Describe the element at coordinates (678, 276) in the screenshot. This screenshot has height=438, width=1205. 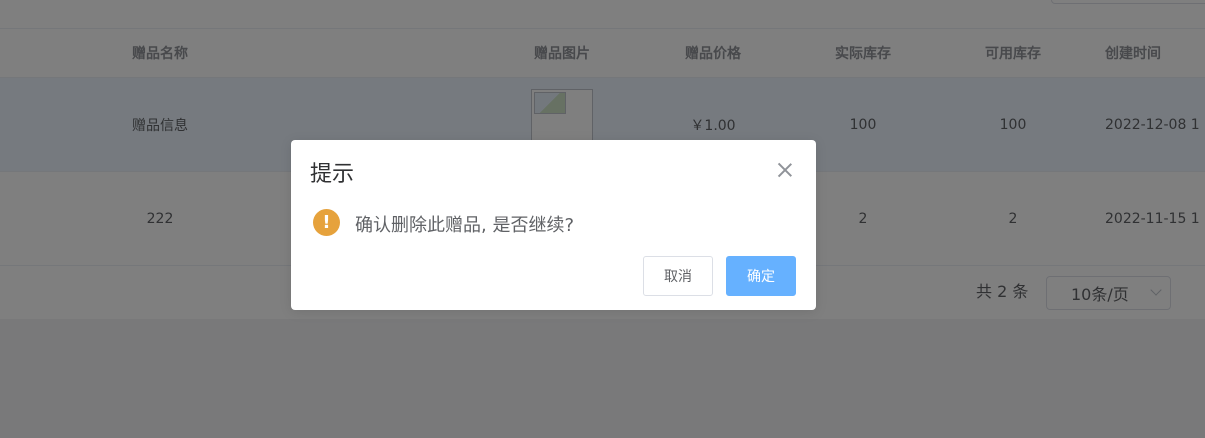
I see `cancel-button: 取消` at that location.